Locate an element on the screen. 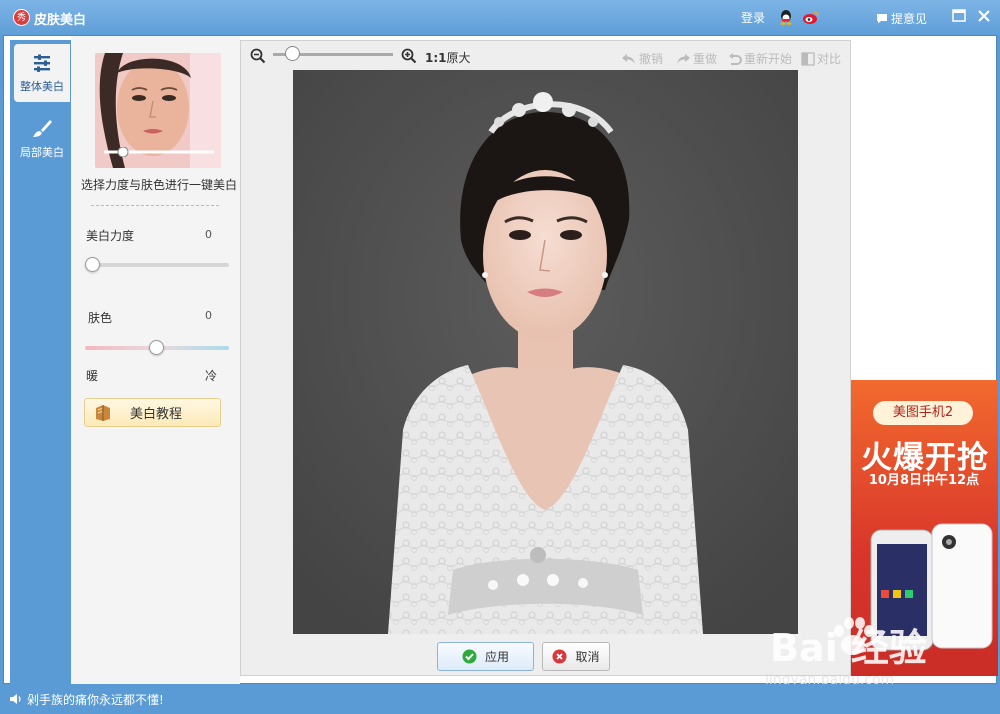 Image resolution: width=1000 pixels, height=714 pixels. cancel-label: 取消 is located at coordinates (587, 657).